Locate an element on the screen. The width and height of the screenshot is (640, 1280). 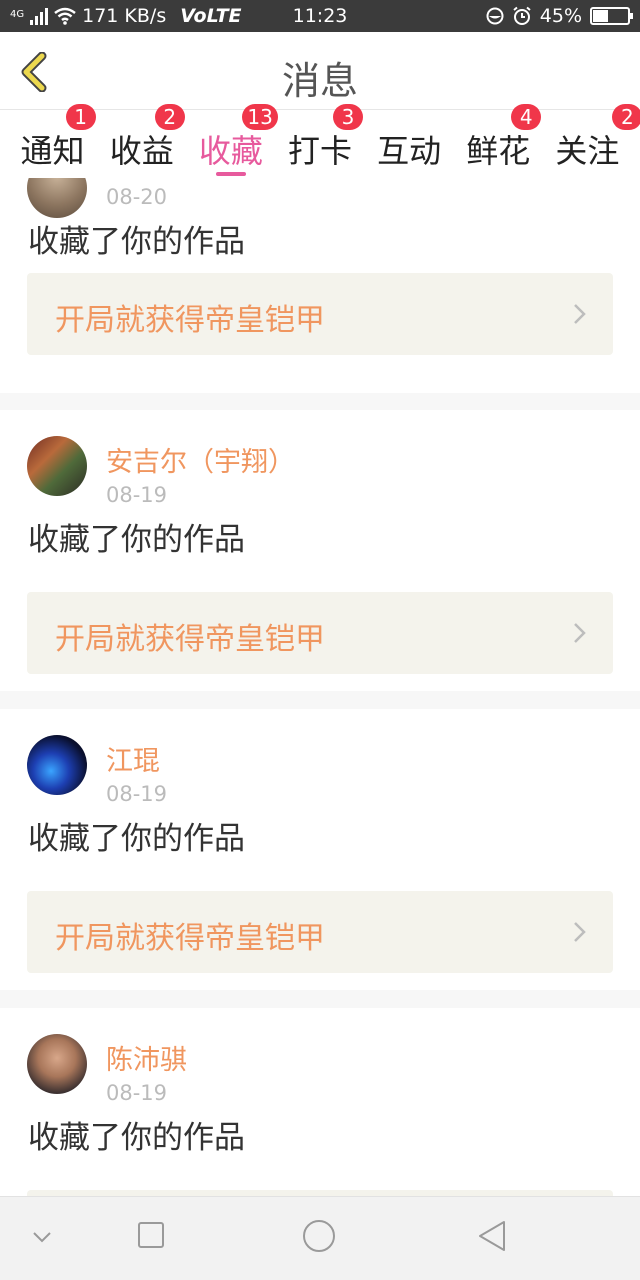
tab-notifications: 通知 1 is located at coordinates (53, 141).